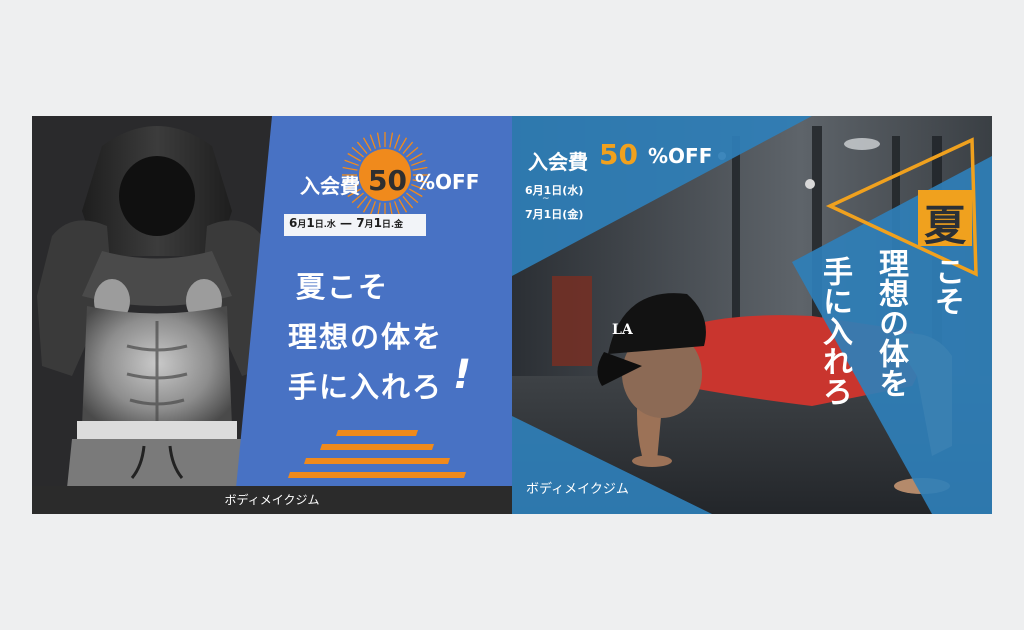  What do you see at coordinates (944, 225) in the screenshot?
I see `summer-char: 夏` at bounding box center [944, 225].